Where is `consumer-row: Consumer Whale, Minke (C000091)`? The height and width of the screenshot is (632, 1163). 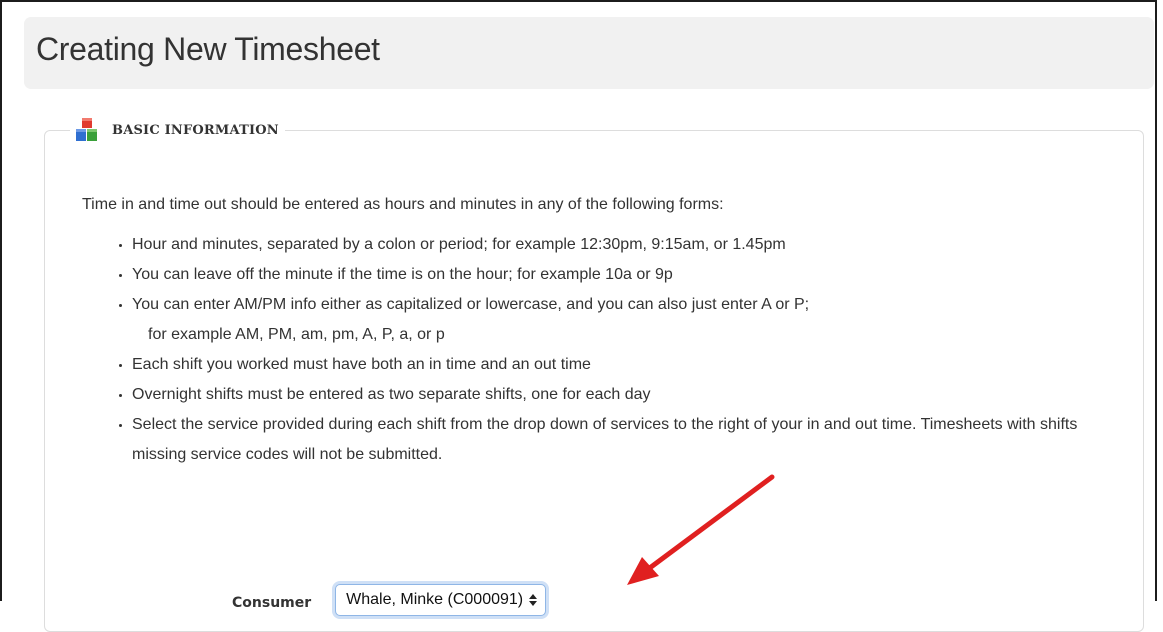 consumer-row: Consumer Whale, Minke (C000091) is located at coordinates (389, 601).